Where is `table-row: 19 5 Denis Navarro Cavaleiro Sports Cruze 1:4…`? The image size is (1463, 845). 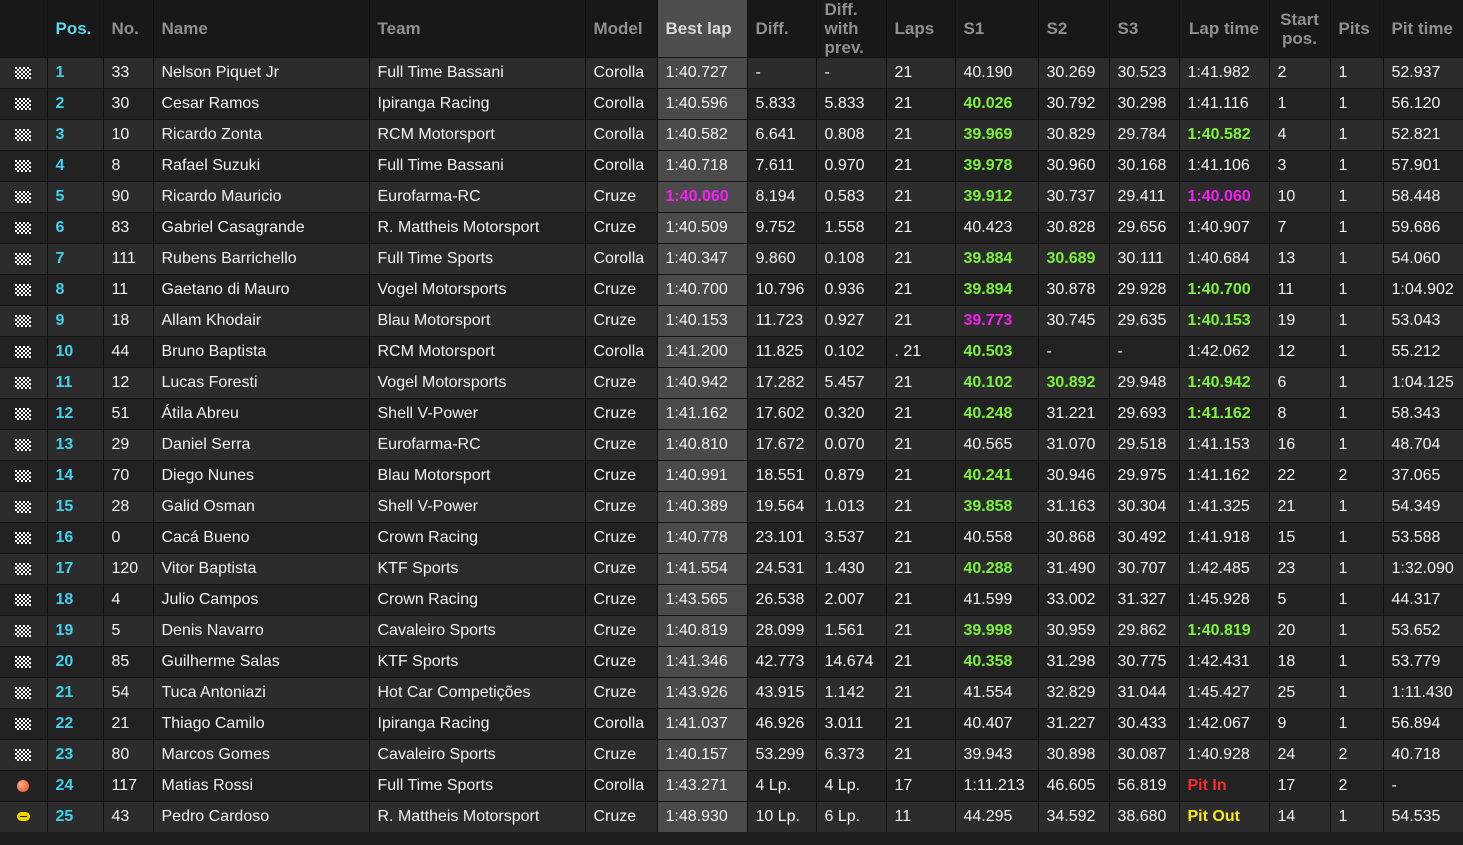
table-row: 19 5 Denis Navarro Cavaleiro Sports Cruze 1:4… is located at coordinates (731, 631).